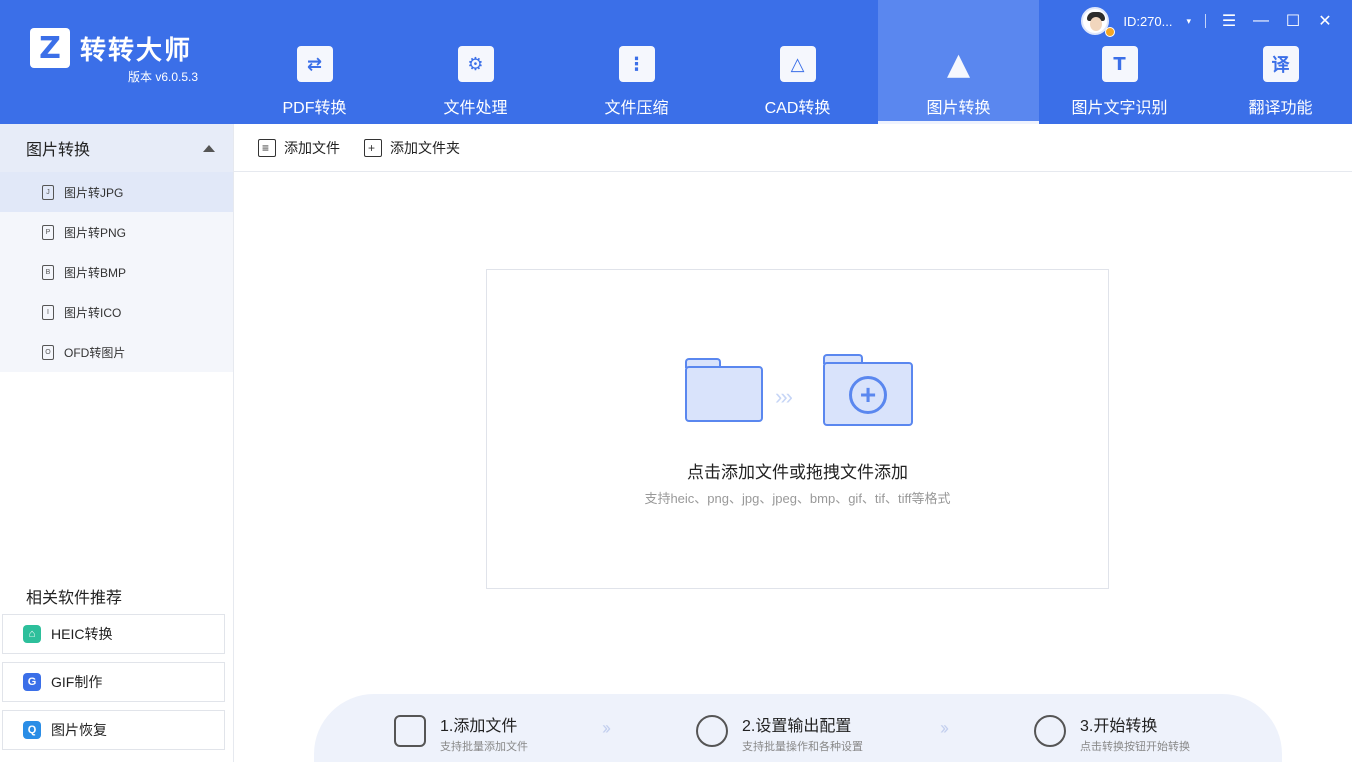 Image resolution: width=1352 pixels, height=762 pixels. I want to click on plus-circle-icon: +, so click(868, 395).